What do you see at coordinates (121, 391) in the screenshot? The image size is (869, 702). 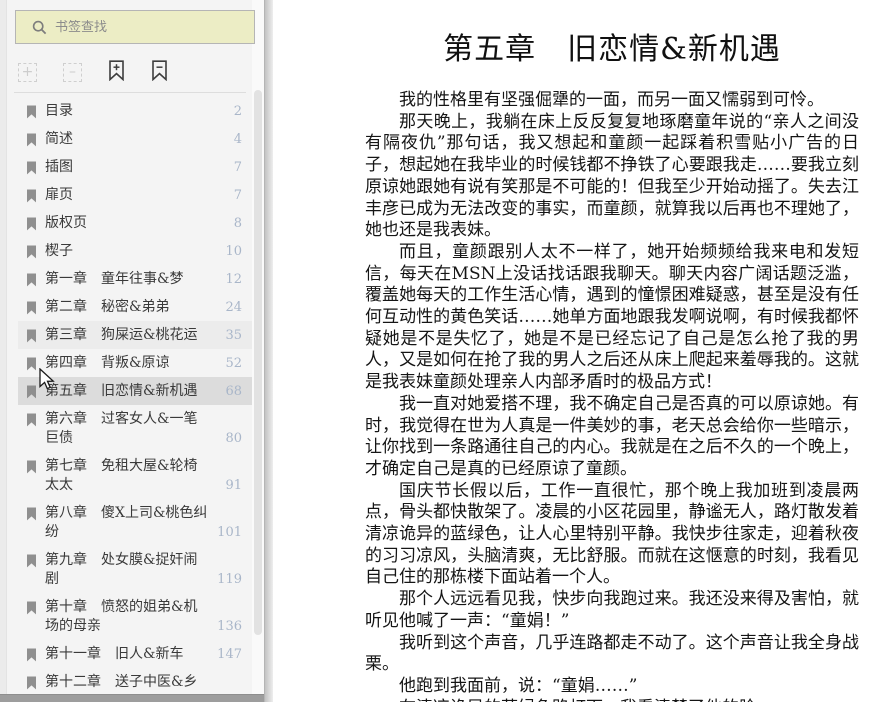 I see `toc-item-label: 第五章 旧恋情&新机遇` at bounding box center [121, 391].